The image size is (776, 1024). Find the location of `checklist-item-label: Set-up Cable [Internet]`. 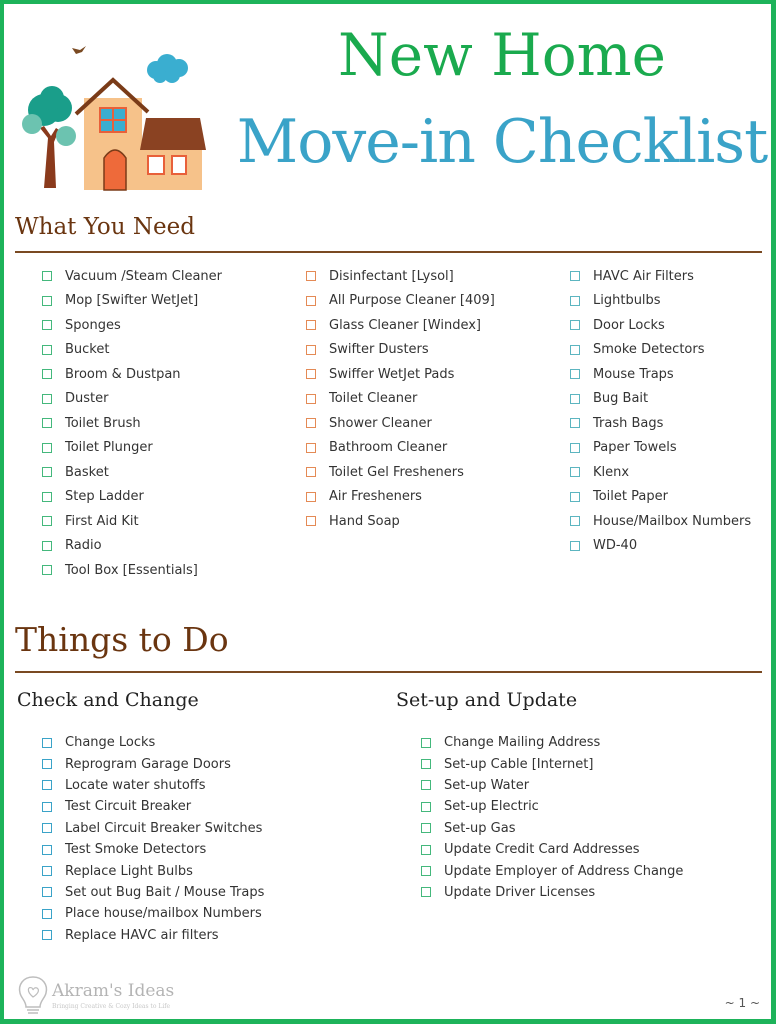

checklist-item-label: Set-up Cable [Internet] is located at coordinates (519, 764).